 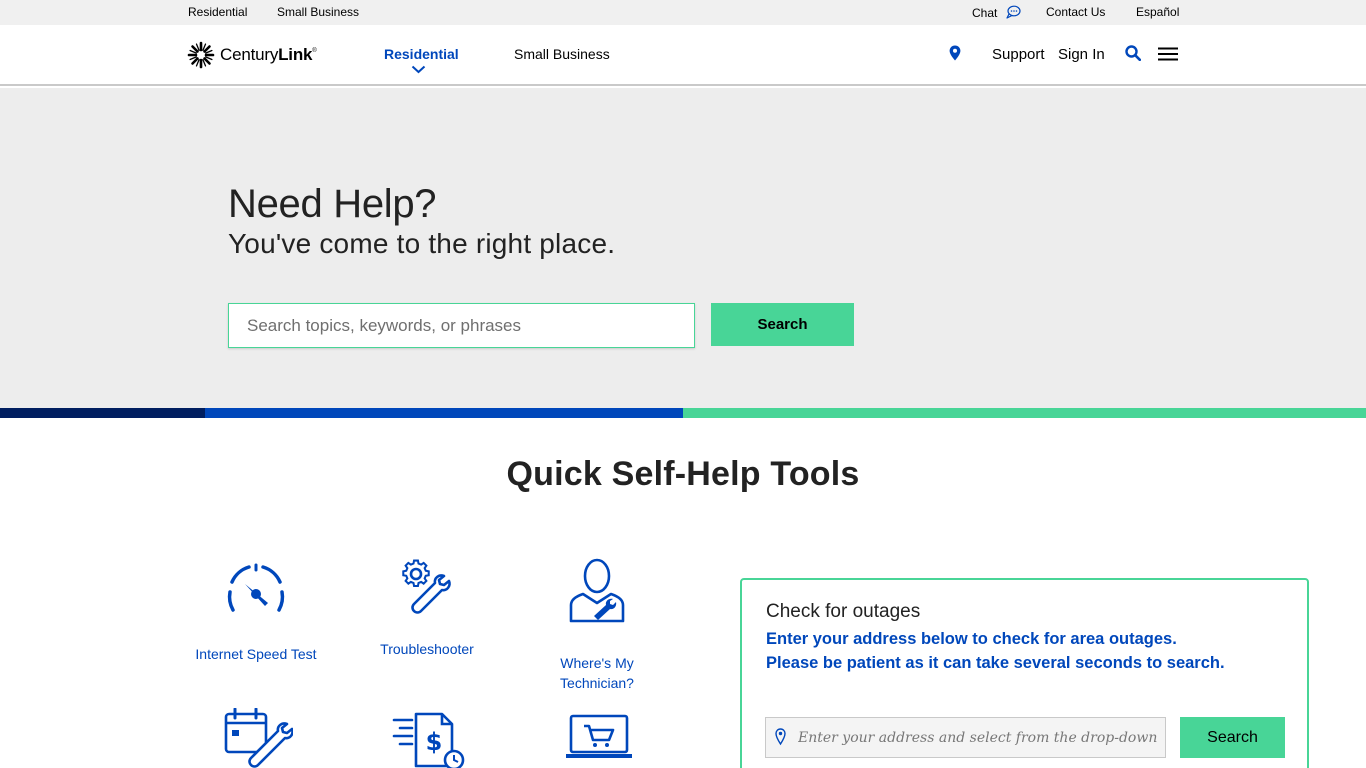 I want to click on calendar-wrench-icon, so click(x=258, y=738).